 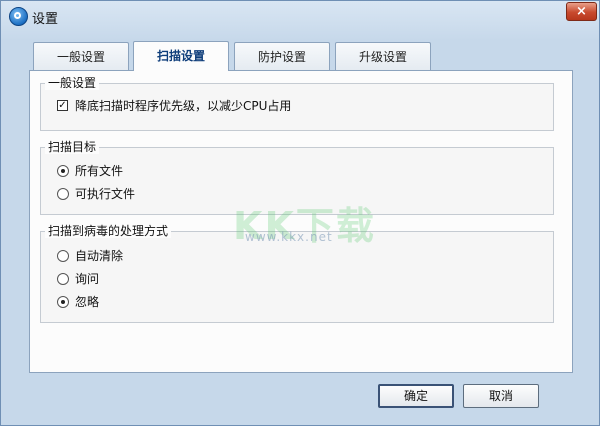 I want to click on ask-radio, so click(x=63, y=279).